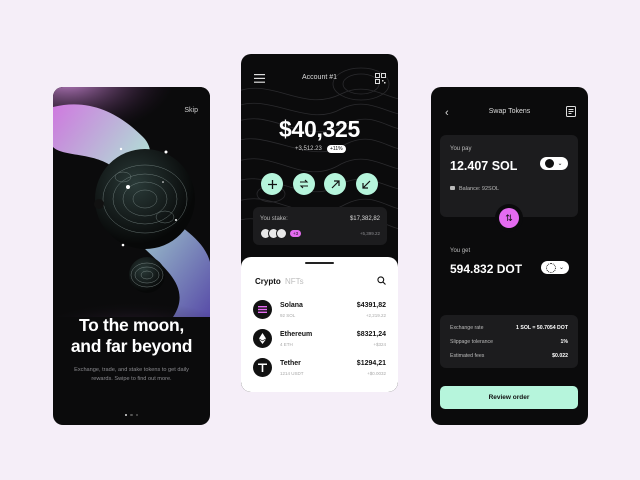 This screenshot has width=640, height=480. What do you see at coordinates (319, 184) in the screenshot?
I see `quick-actions` at bounding box center [319, 184].